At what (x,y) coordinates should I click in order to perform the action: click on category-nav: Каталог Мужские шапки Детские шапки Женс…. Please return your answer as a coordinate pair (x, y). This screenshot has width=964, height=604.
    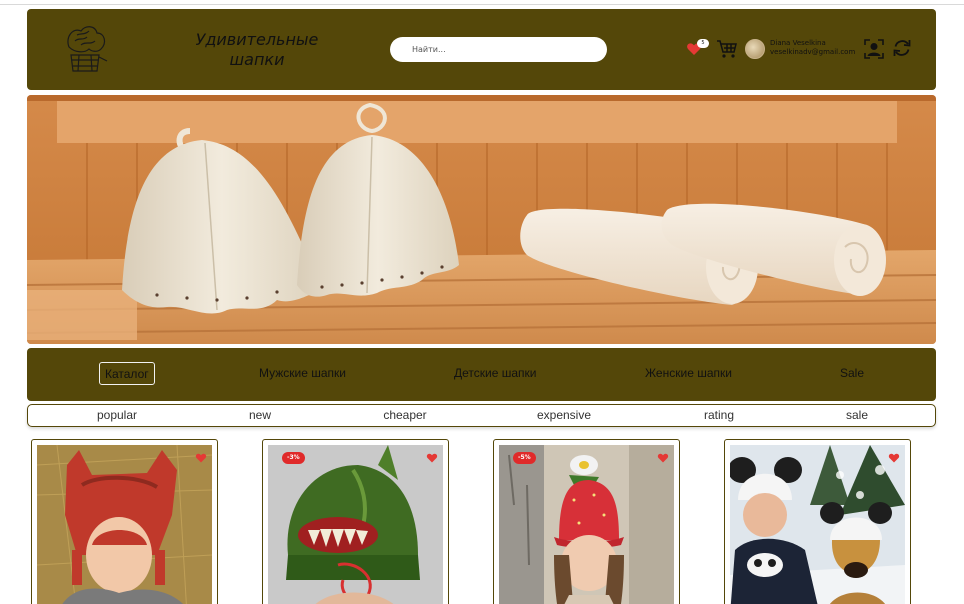
    Looking at the image, I should click on (481, 374).